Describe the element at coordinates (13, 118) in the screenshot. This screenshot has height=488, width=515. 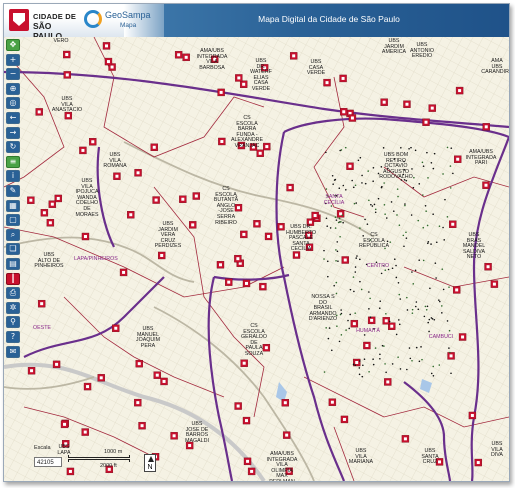
I see `previous-extent-button: ←` at that location.